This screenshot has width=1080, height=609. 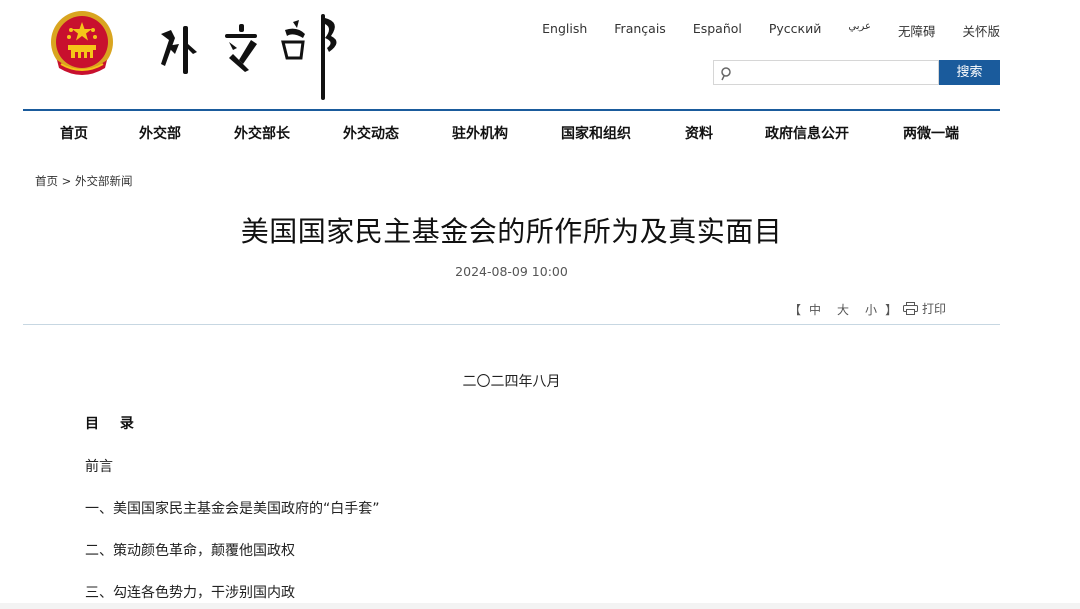 I want to click on toc-item: 三、勾连各色势力，干涉别国内政, so click(x=190, y=592).